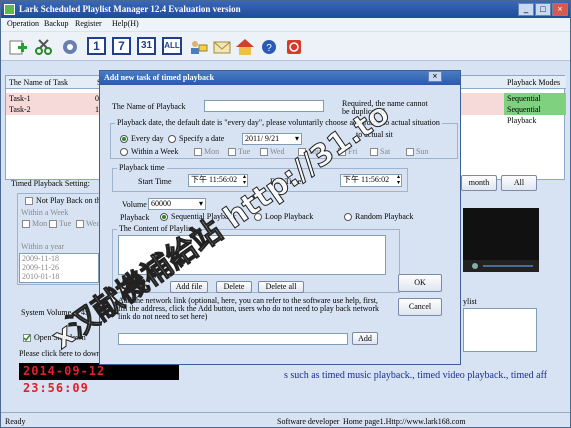 This screenshot has width=571, height=428. I want to click on list-item: 2009-11-18, so click(60, 258).